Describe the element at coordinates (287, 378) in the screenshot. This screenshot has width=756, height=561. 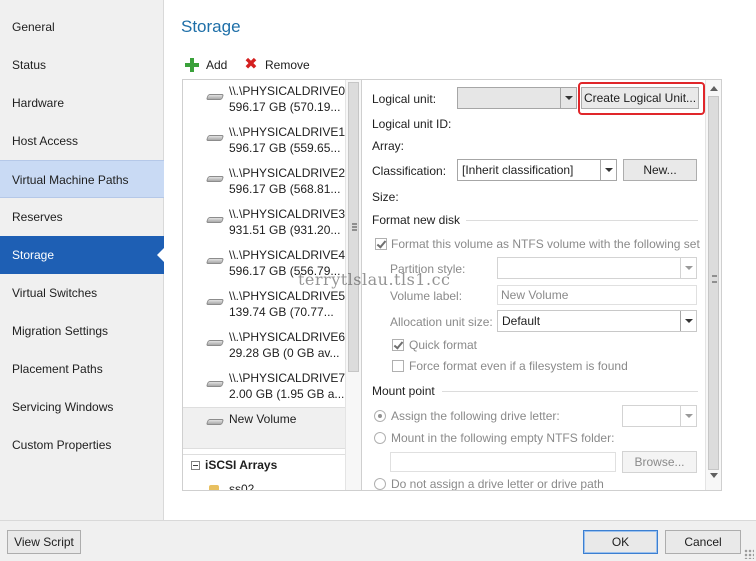
I see `drive-name: \\.\PHYSICALDRIVE7` at that location.